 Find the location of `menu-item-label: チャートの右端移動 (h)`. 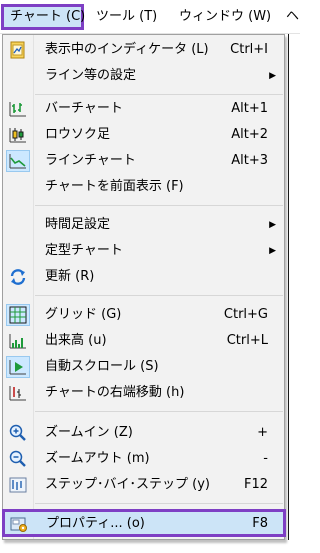

menu-item-label: チャートの右端移動 (h) is located at coordinates (115, 392).